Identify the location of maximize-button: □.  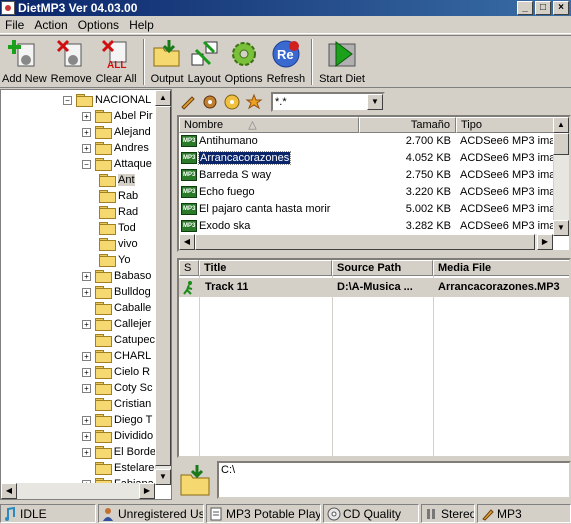
(543, 8).